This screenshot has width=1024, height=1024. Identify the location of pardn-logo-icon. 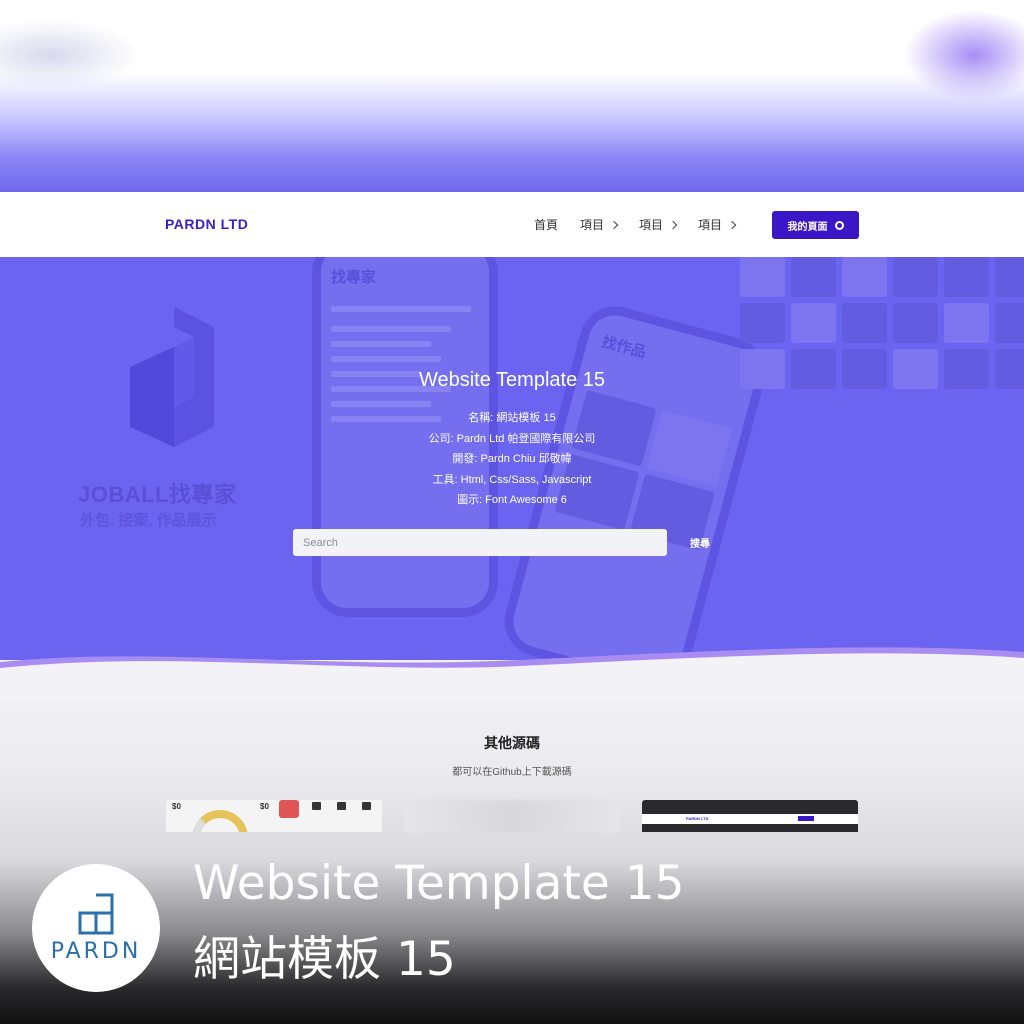
(96, 913).